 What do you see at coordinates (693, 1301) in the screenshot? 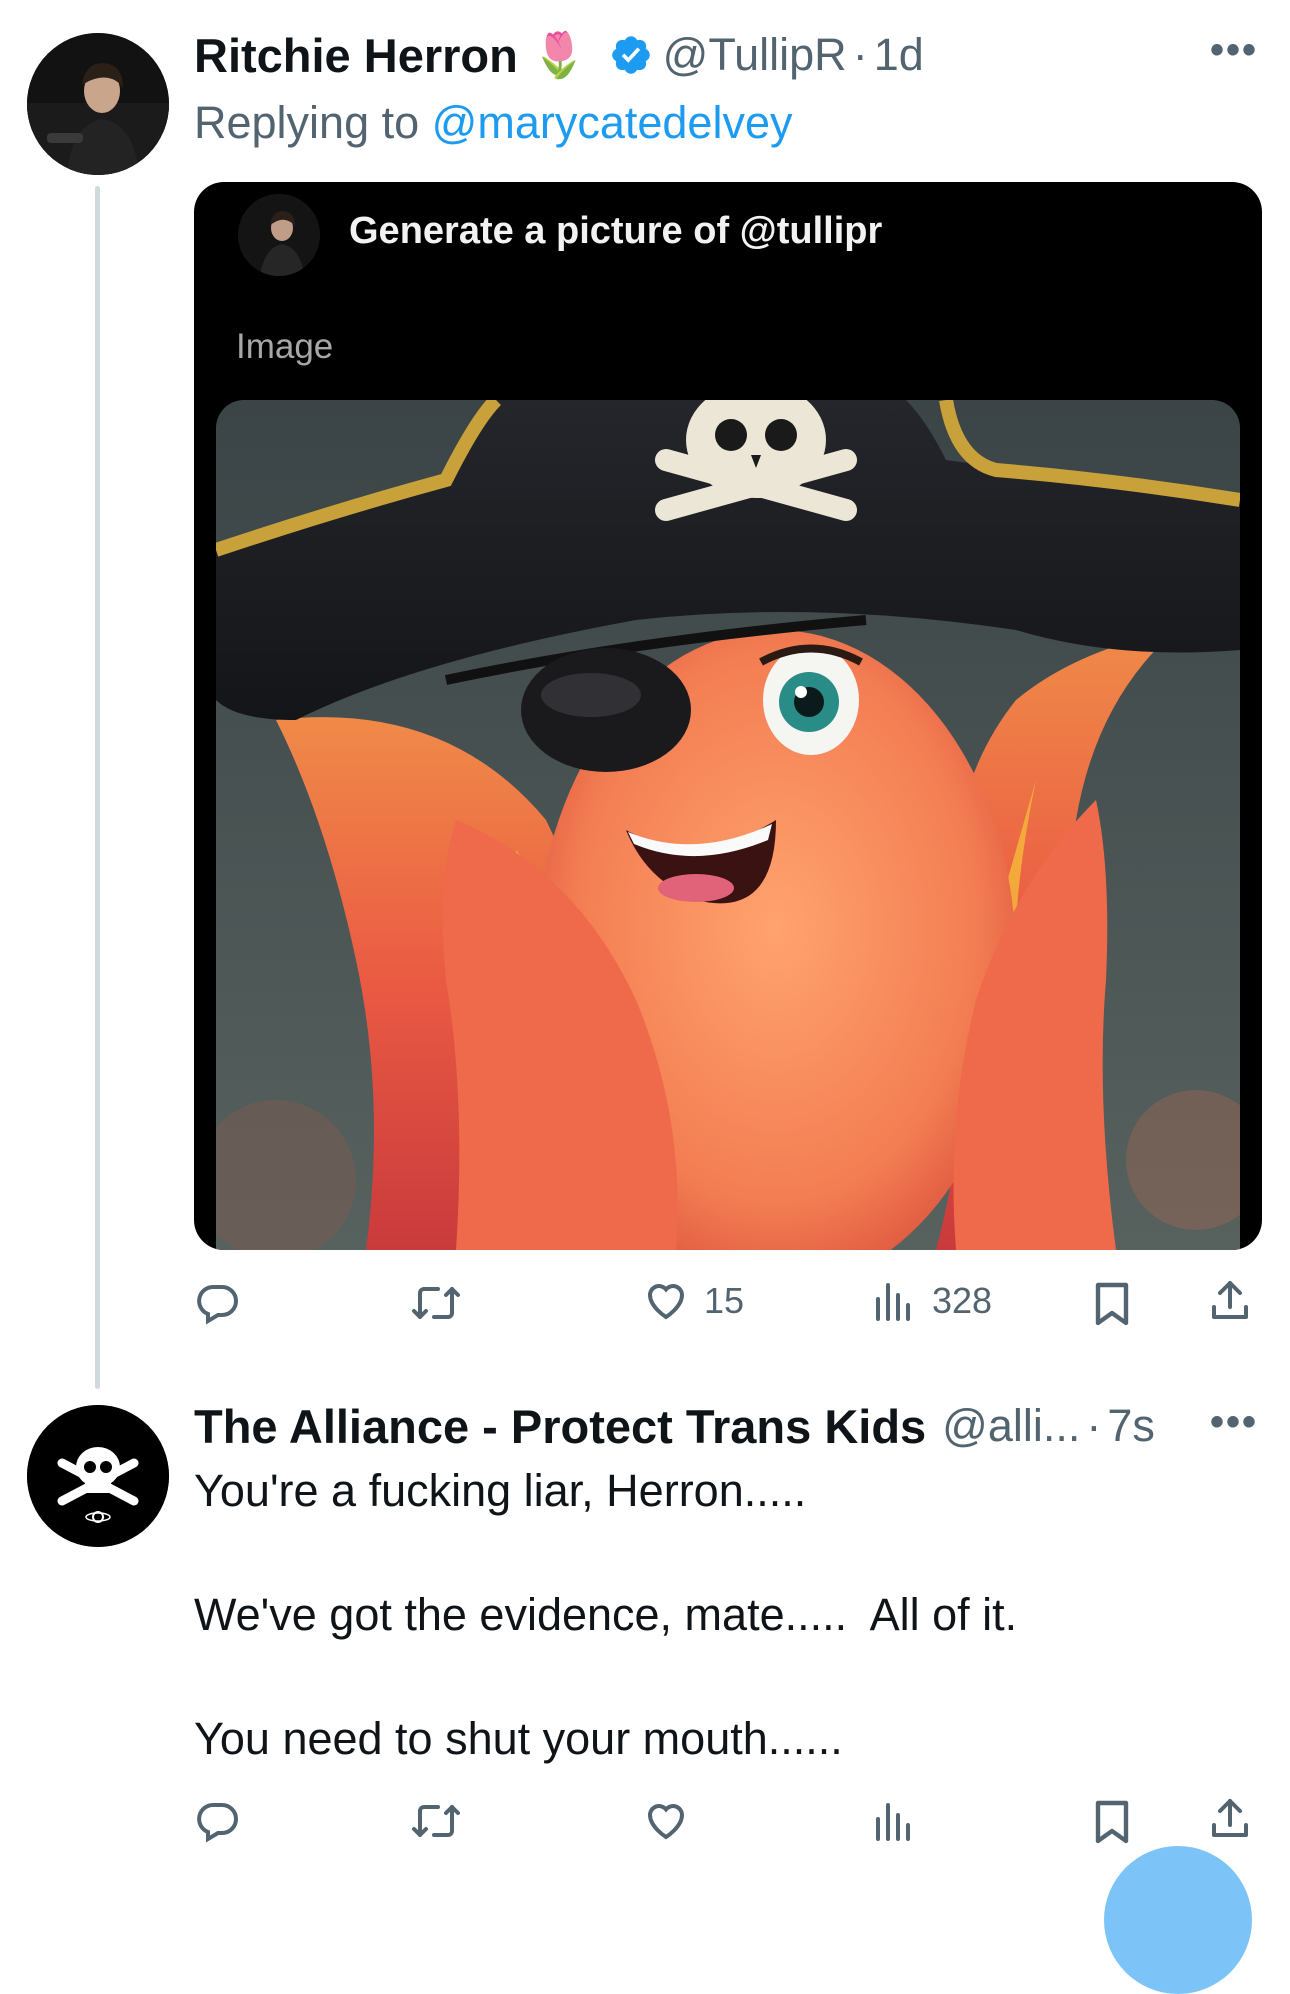
I see `like-button: 15` at bounding box center [693, 1301].